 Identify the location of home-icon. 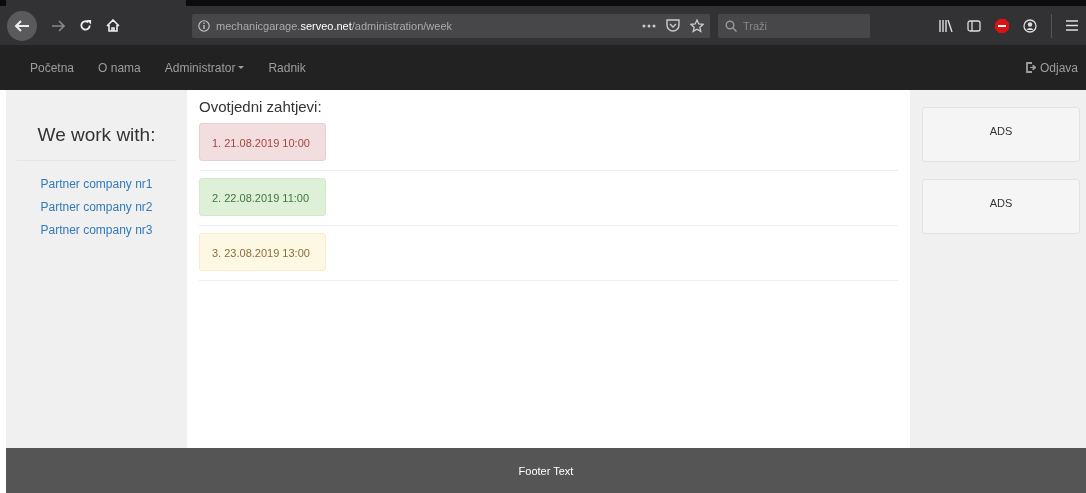
(113, 25).